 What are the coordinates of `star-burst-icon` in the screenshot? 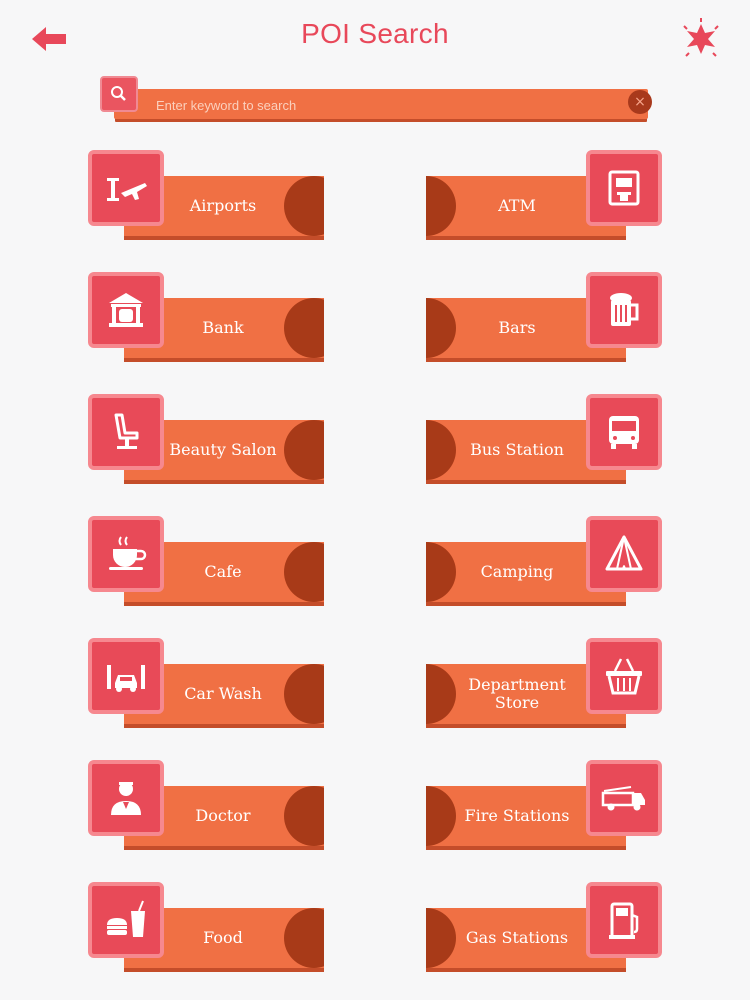 It's located at (701, 37).